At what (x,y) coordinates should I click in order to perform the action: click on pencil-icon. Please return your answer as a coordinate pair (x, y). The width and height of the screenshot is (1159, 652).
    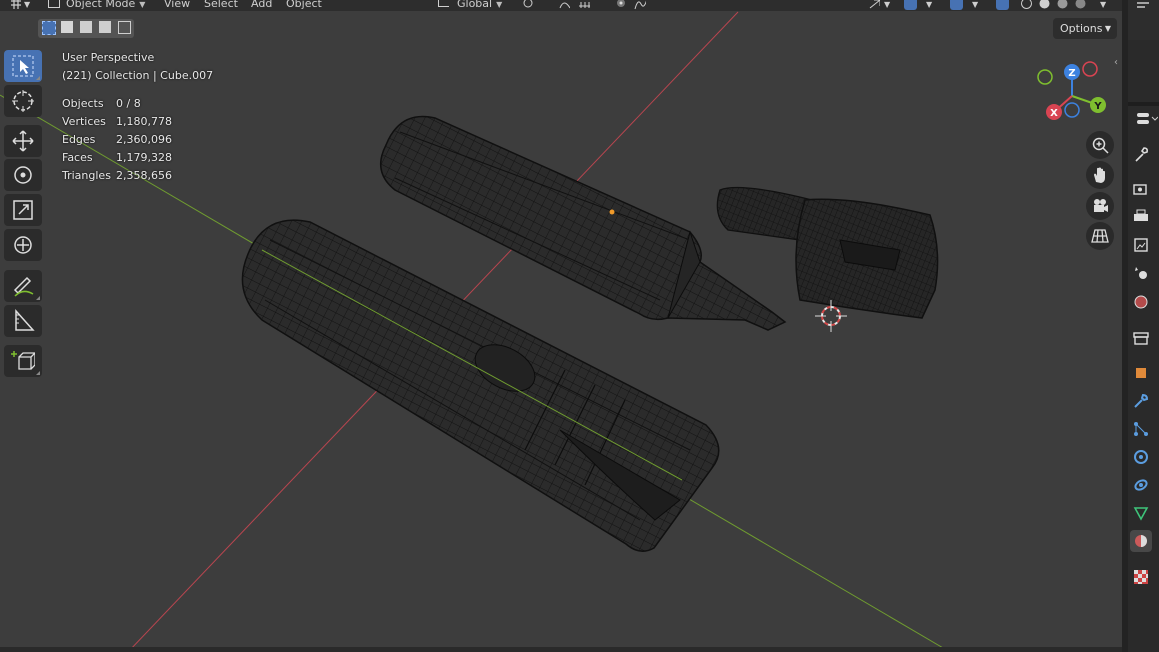
    Looking at the image, I should click on (23, 286).